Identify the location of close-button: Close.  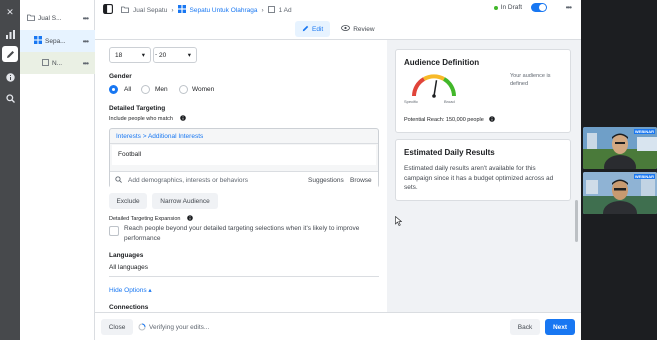
(117, 327).